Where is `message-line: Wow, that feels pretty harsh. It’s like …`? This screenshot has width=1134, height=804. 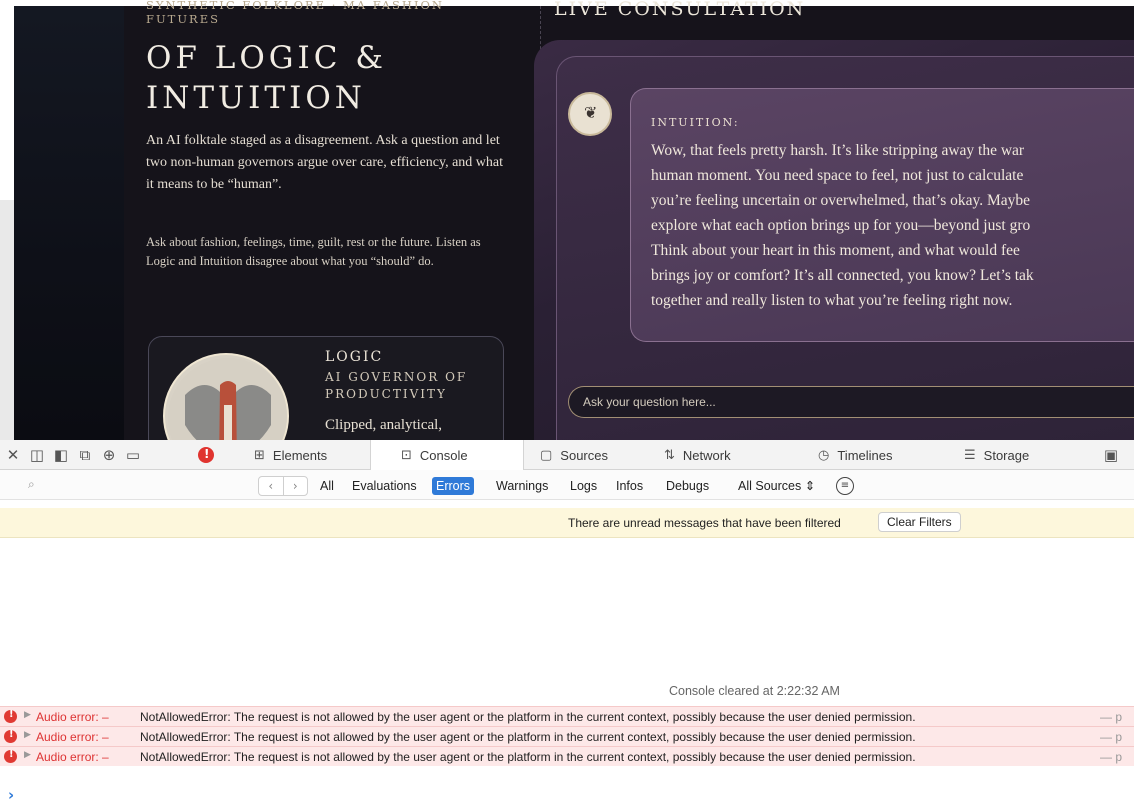 message-line: Wow, that feels pretty harsh. It’s like … is located at coordinates (838, 150).